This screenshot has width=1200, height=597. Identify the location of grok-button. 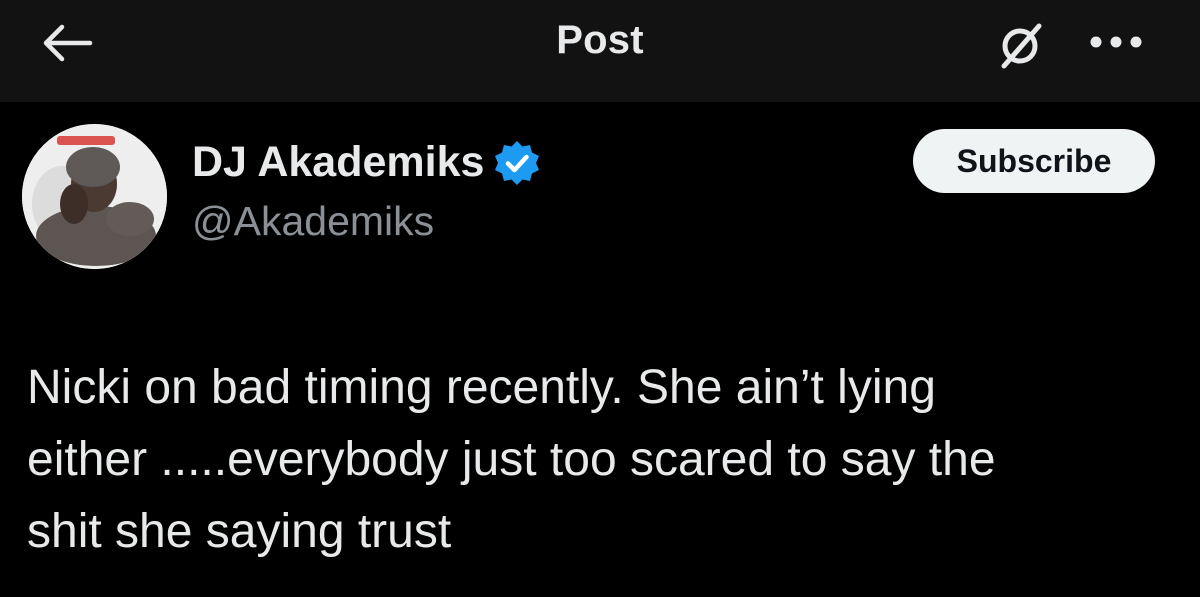
(1020, 46).